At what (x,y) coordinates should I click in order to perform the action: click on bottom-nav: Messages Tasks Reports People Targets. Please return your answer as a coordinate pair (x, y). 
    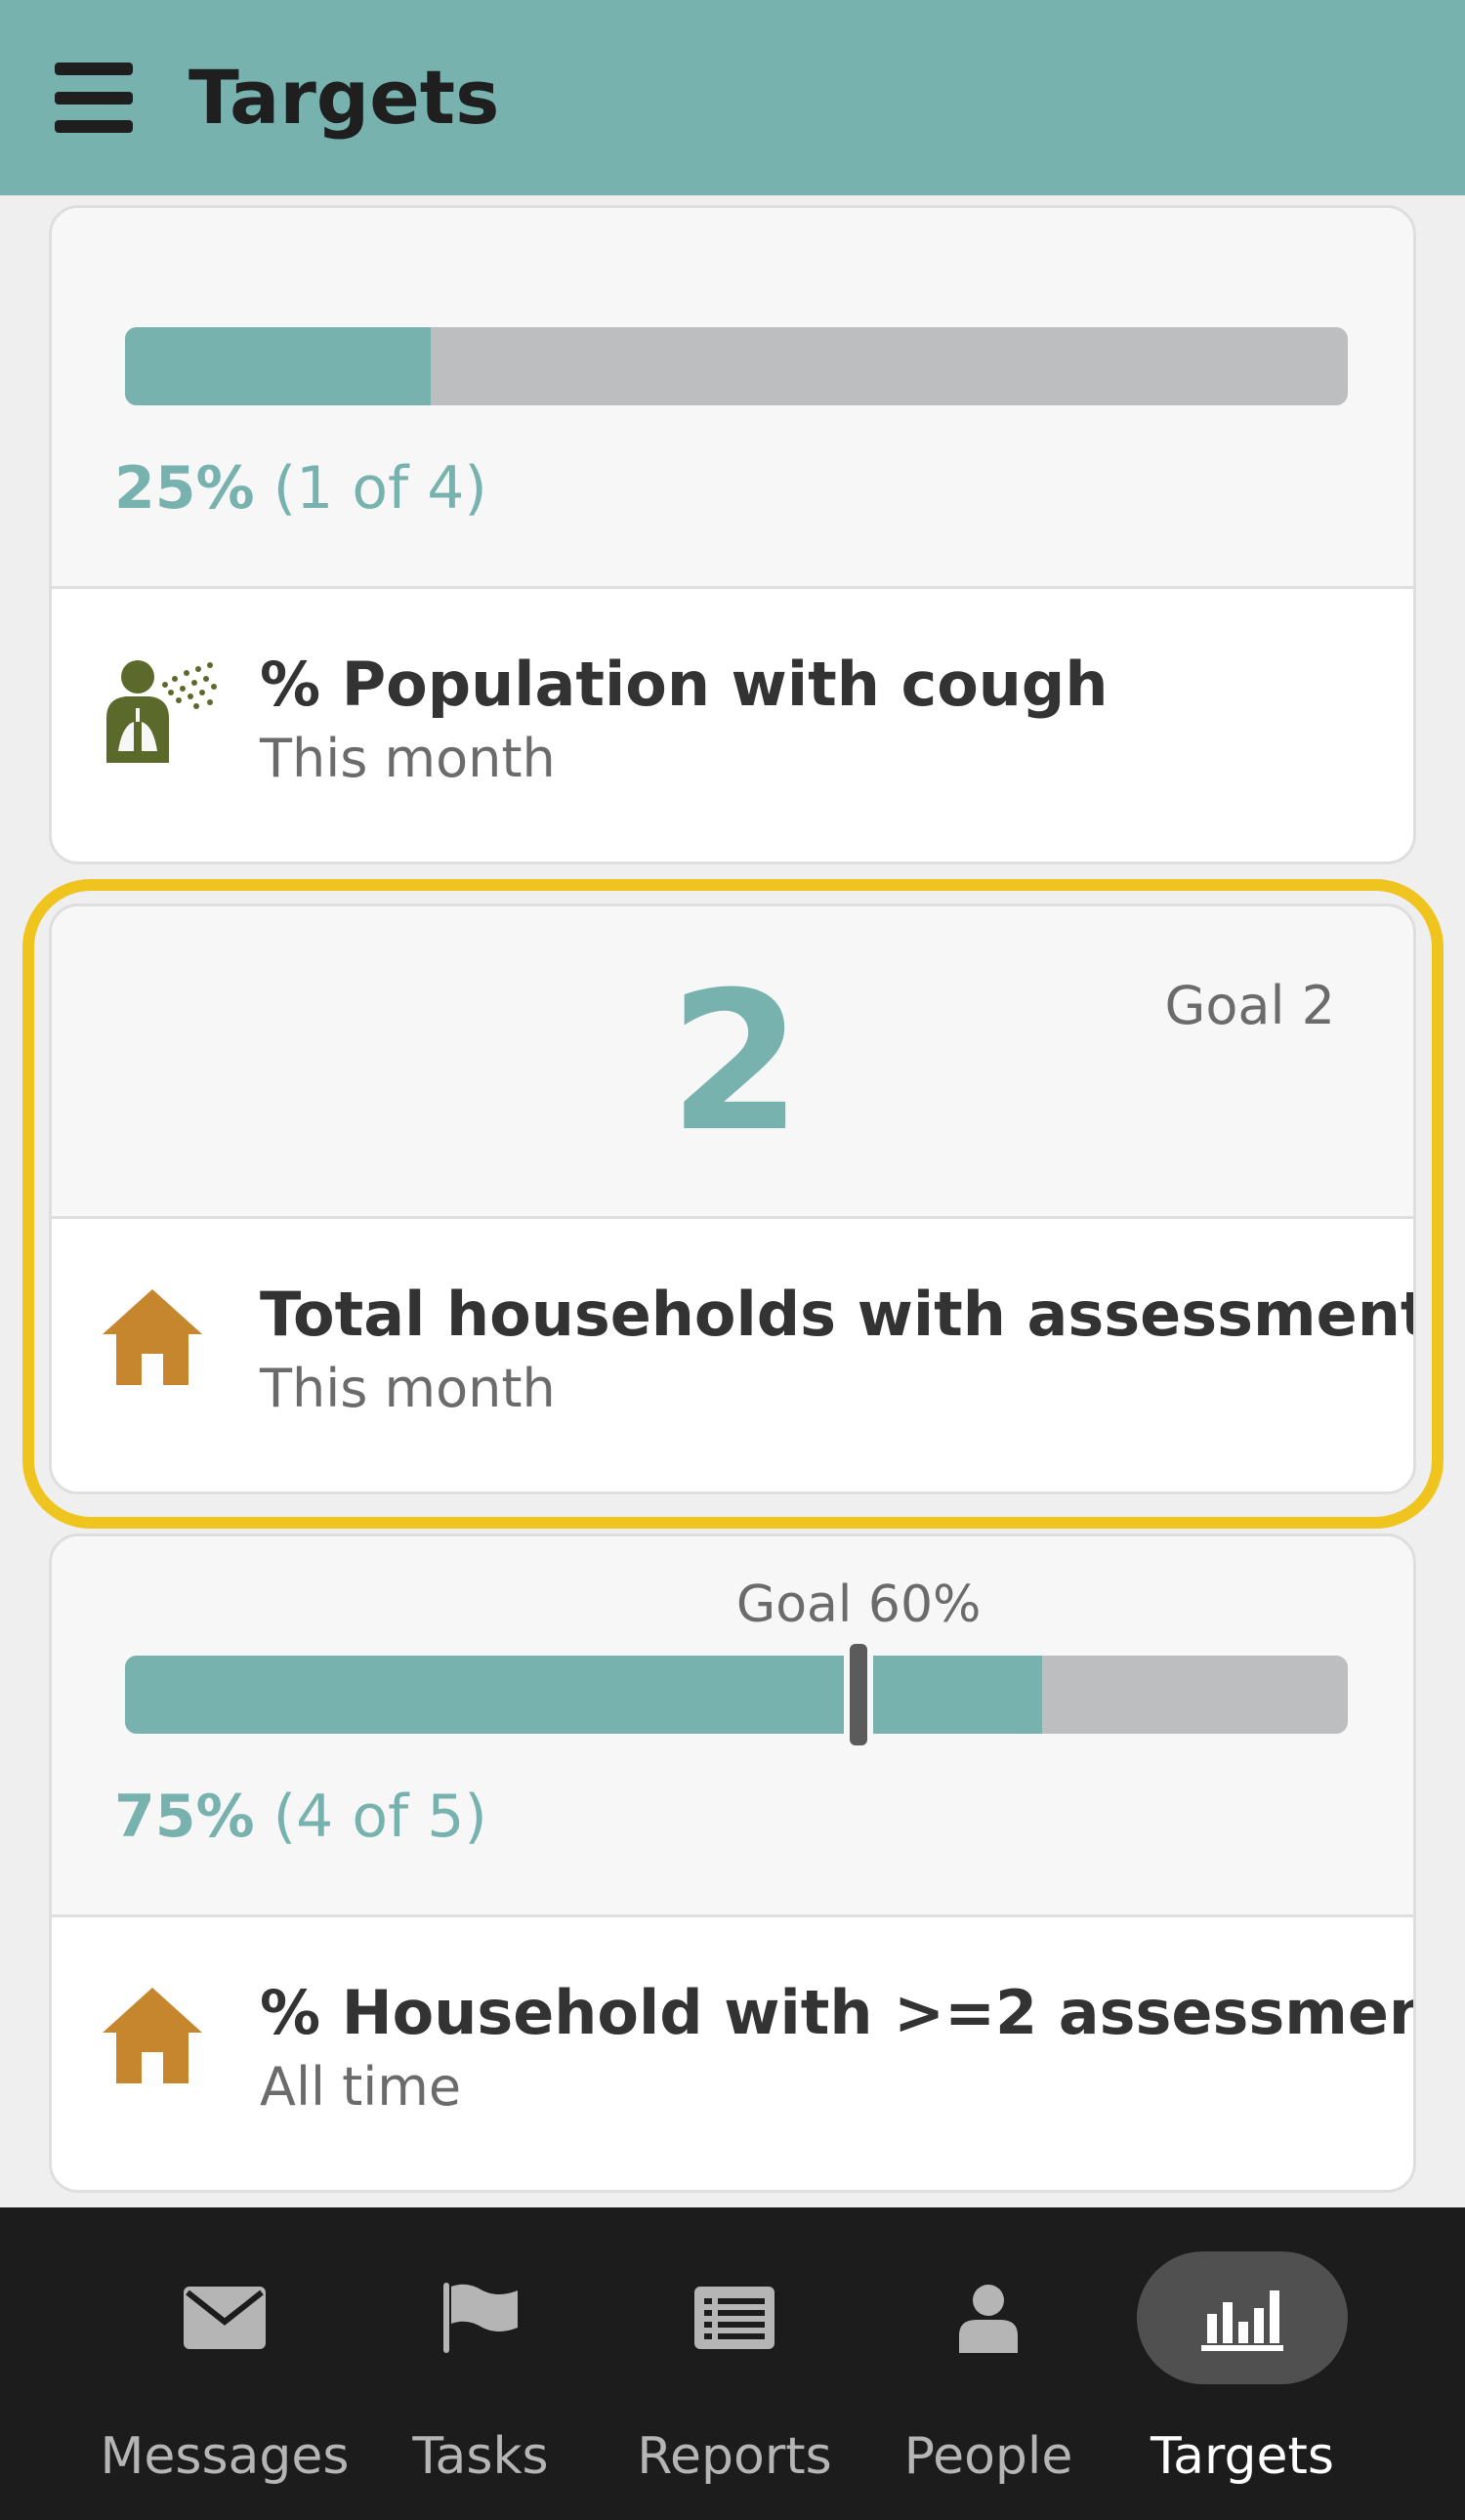
    Looking at the image, I should click on (732, 2363).